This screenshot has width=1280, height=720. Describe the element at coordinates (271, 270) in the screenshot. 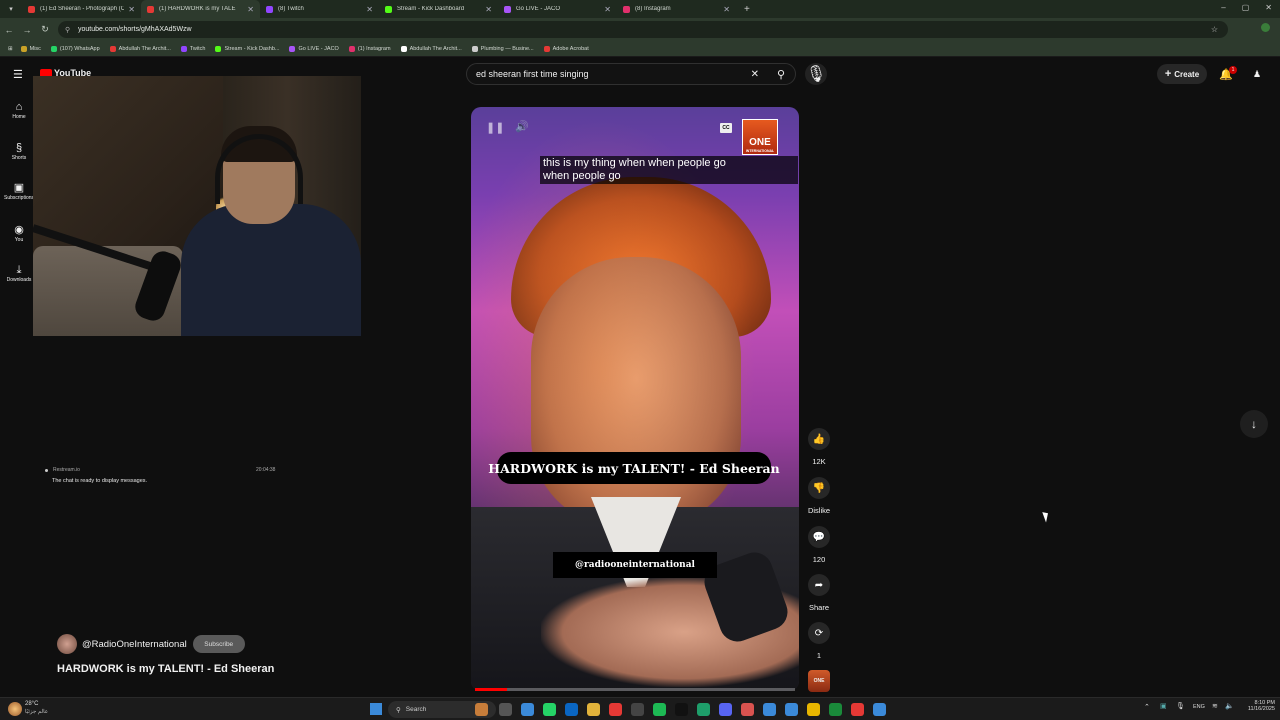

I see `streamer-body` at that location.